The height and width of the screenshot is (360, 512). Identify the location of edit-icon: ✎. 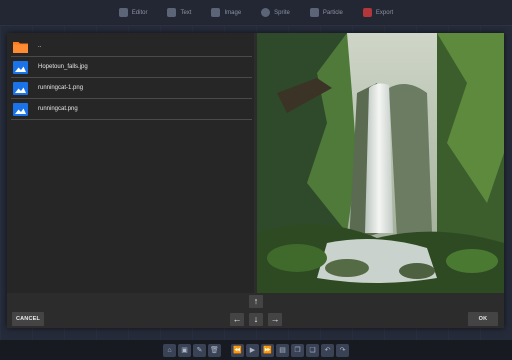
(199, 350).